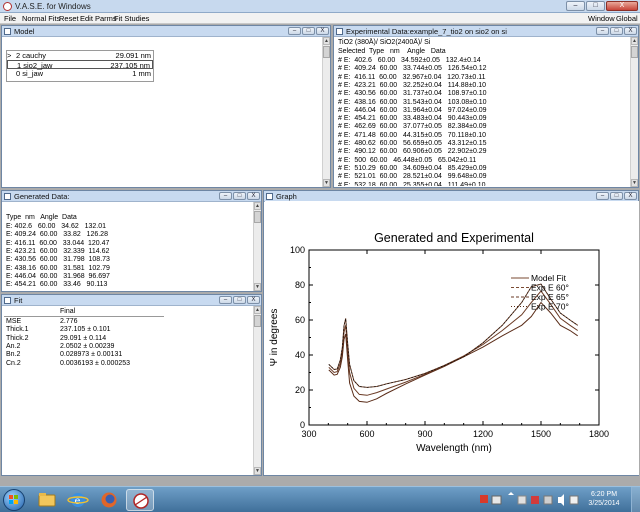 The width and height of the screenshot is (640, 512). I want to click on firefox-icon, so click(109, 500).